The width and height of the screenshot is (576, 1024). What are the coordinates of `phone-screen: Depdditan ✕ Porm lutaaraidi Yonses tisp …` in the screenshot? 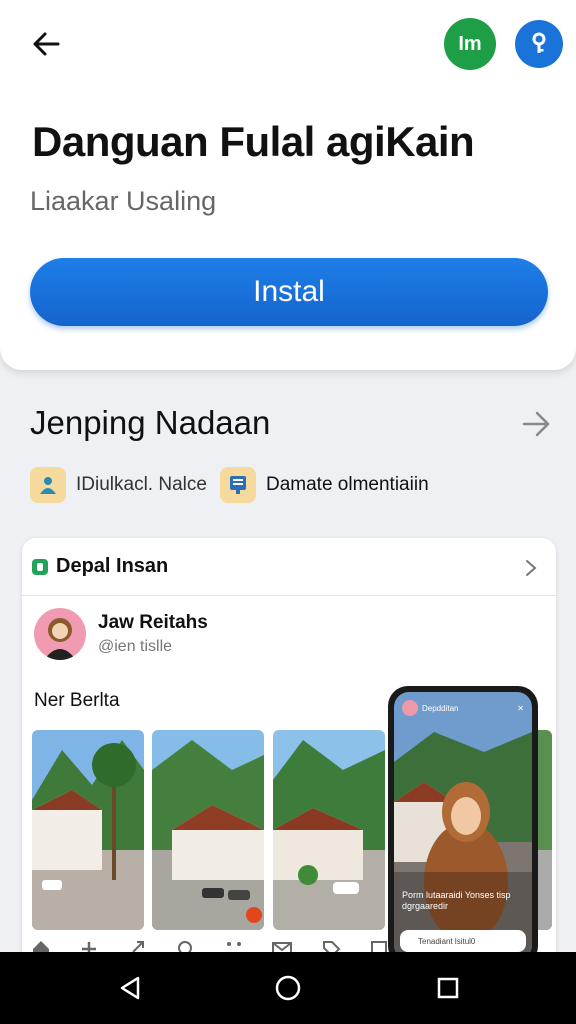 It's located at (463, 826).